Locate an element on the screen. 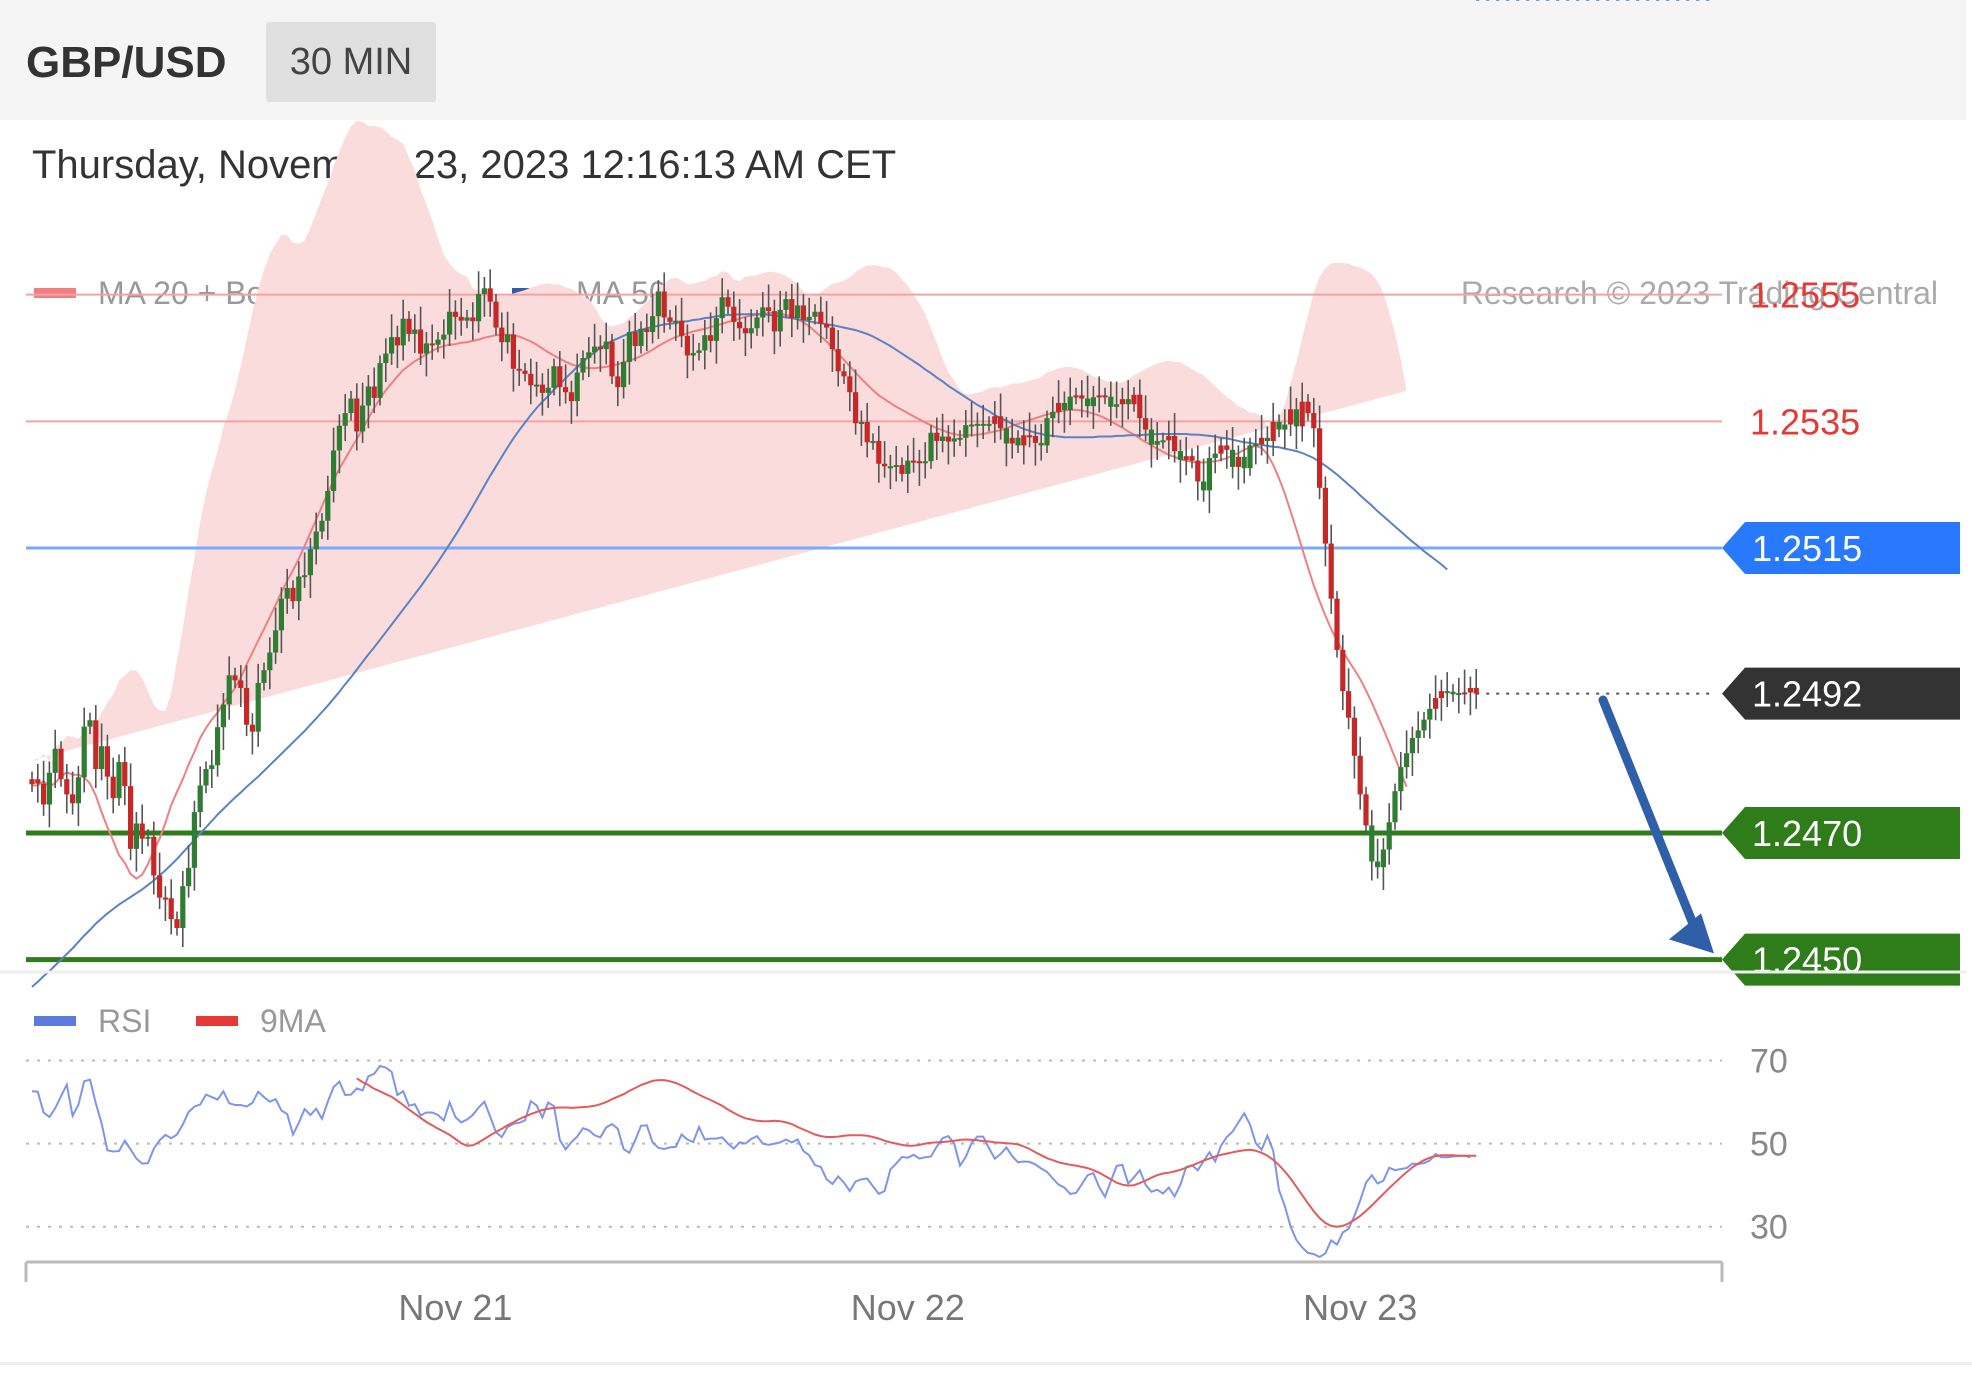  x-tick-label: Nov 23 is located at coordinates (1360, 1307).